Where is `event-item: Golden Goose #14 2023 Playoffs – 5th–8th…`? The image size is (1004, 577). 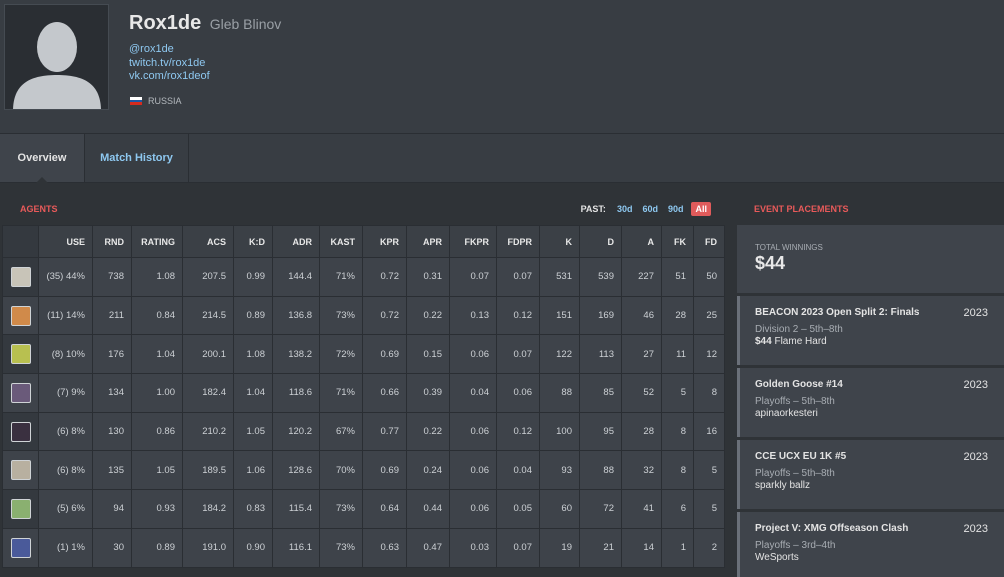
event-item: Golden Goose #14 2023 Playoffs – 5th–8th… is located at coordinates (870, 402).